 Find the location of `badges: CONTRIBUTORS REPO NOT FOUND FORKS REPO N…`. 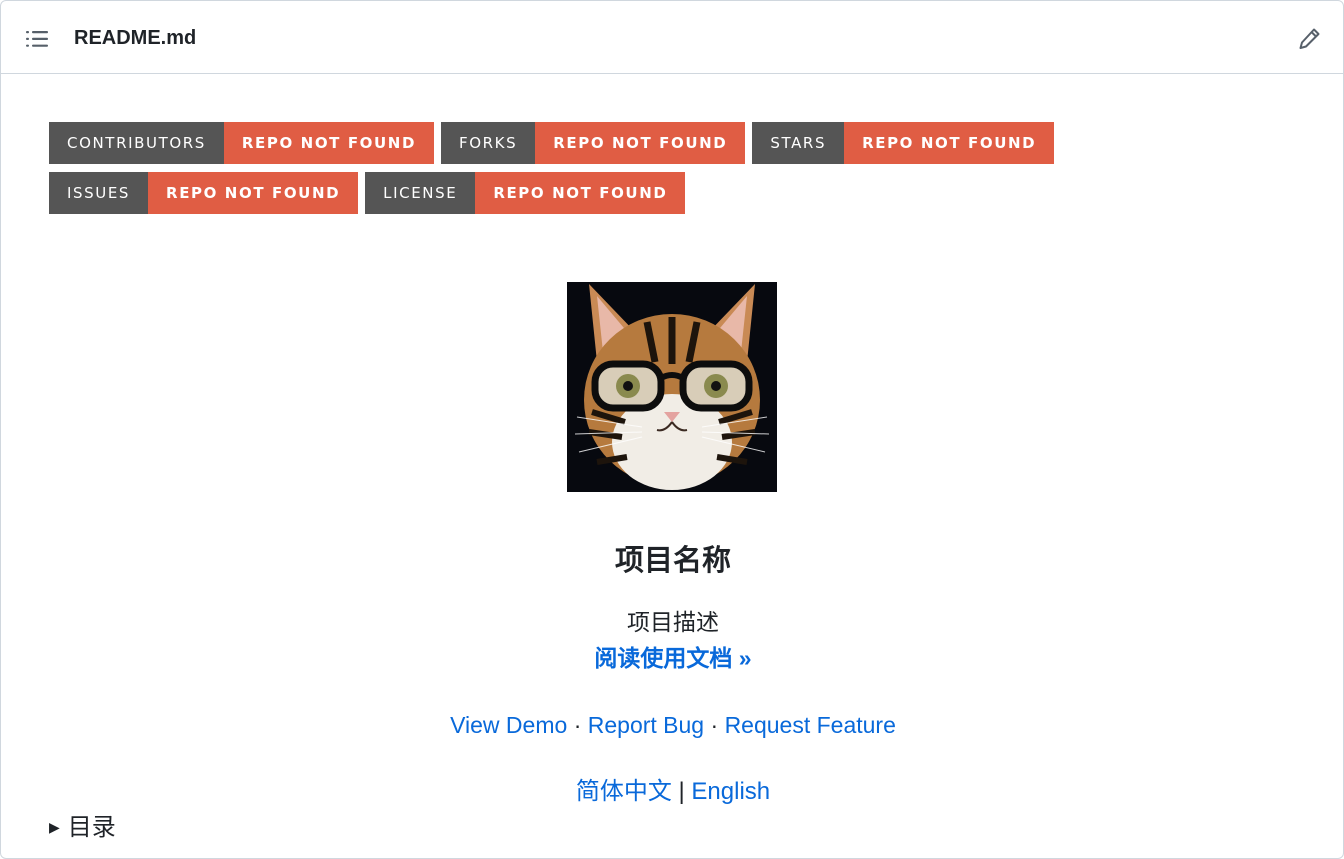

badges: CONTRIBUTORS REPO NOT FOUND FORKS REPO N… is located at coordinates (599, 172).